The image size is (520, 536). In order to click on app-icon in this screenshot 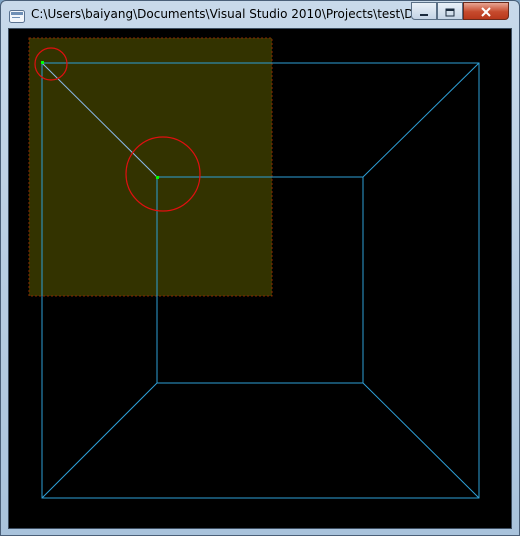, I will do `click(17, 15)`.